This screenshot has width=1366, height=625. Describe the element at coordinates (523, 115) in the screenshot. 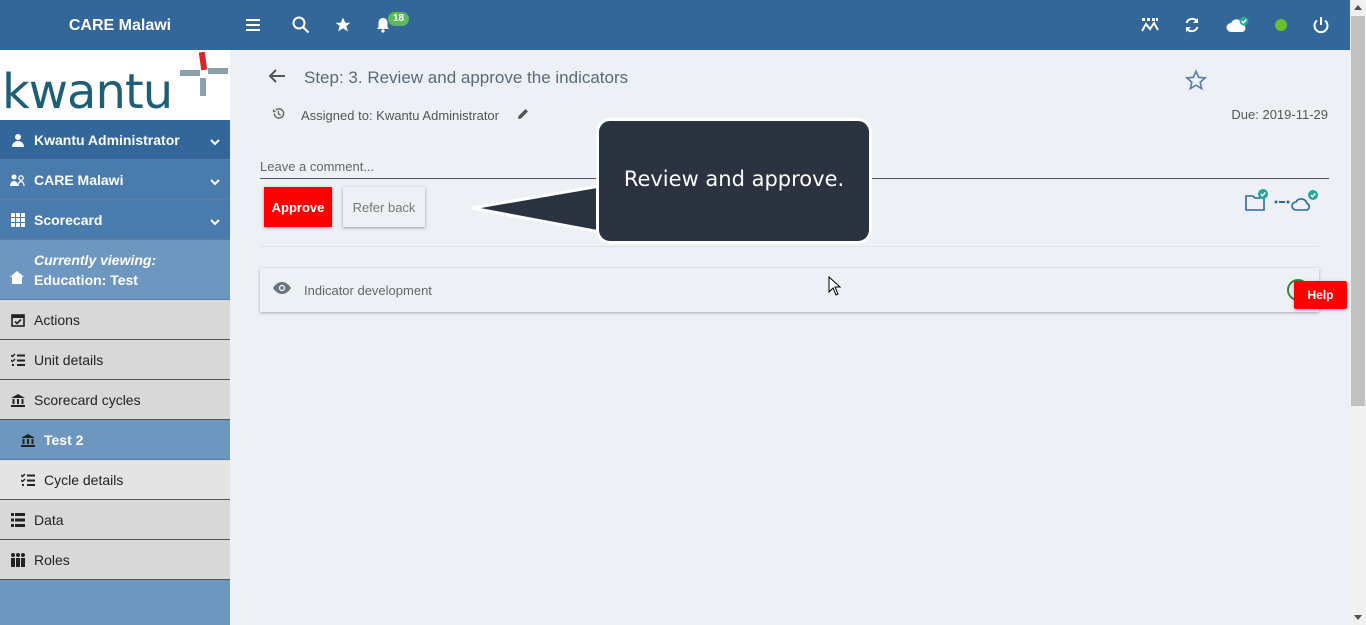

I see `pencil-icon` at that location.